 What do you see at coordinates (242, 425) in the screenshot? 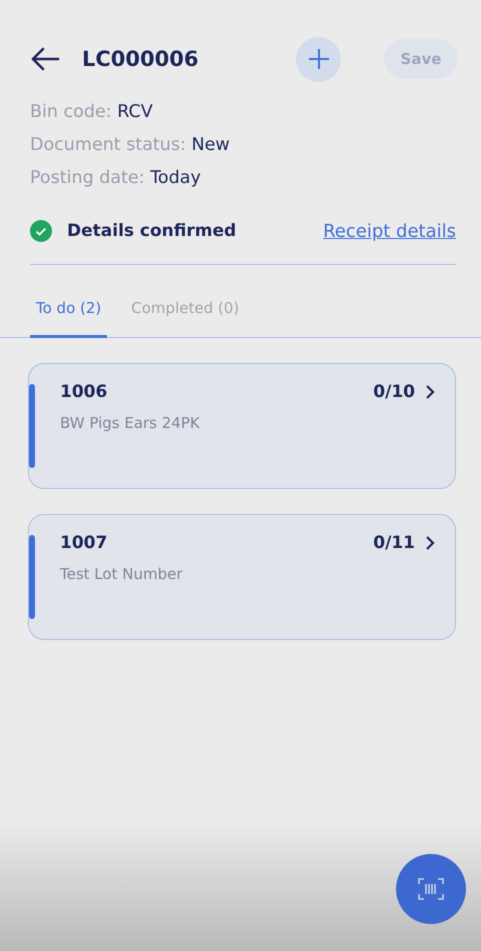
I see `item-card: 1006 0/10 BW Pigs Ears 24PK` at bounding box center [242, 425].